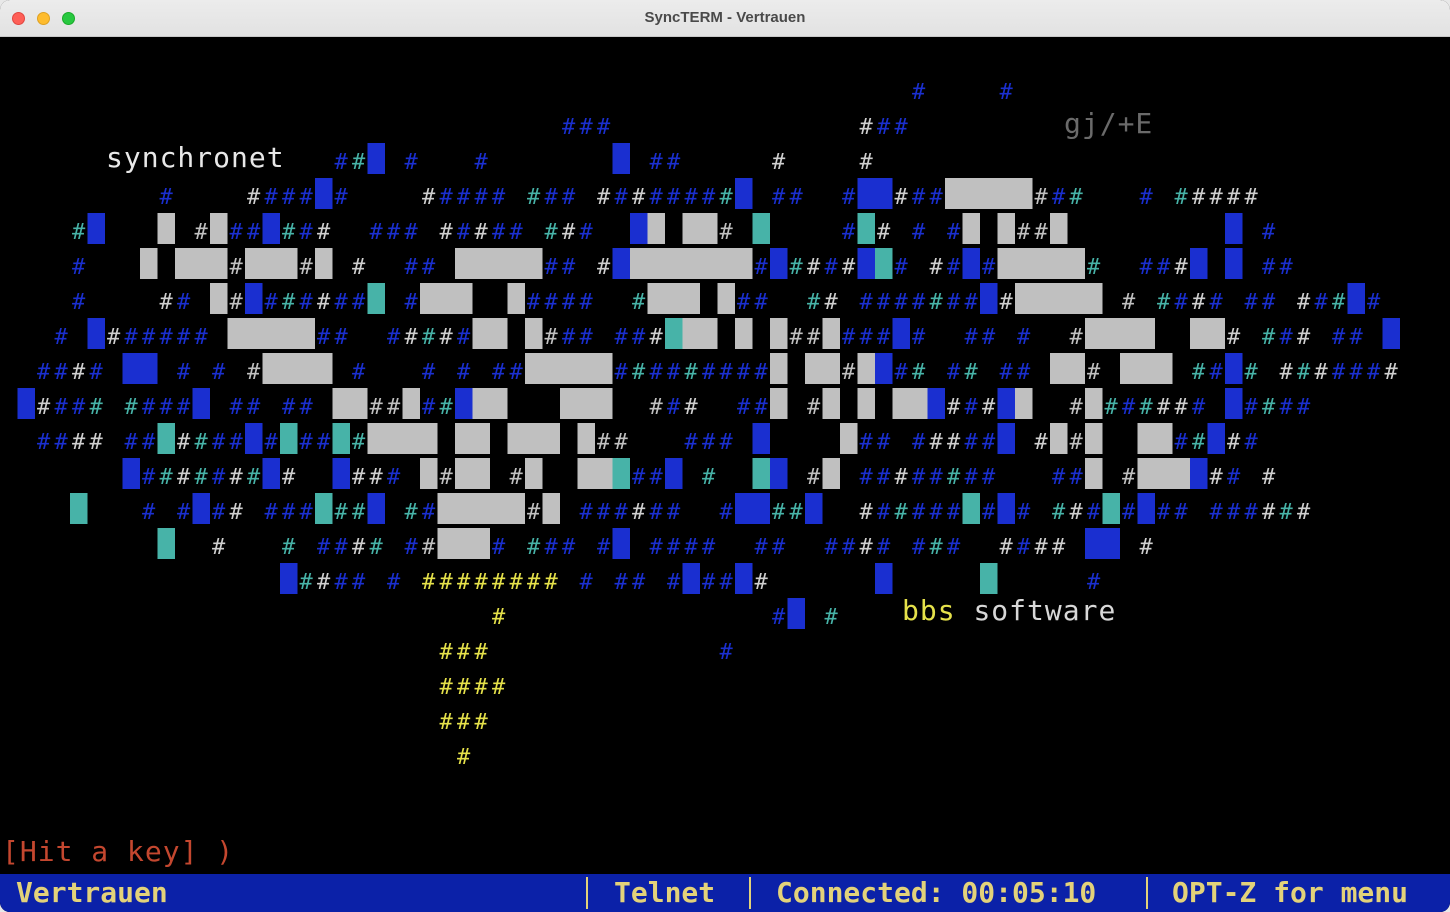  I want to click on status-bbs-name: Vertrauen, so click(92, 892).